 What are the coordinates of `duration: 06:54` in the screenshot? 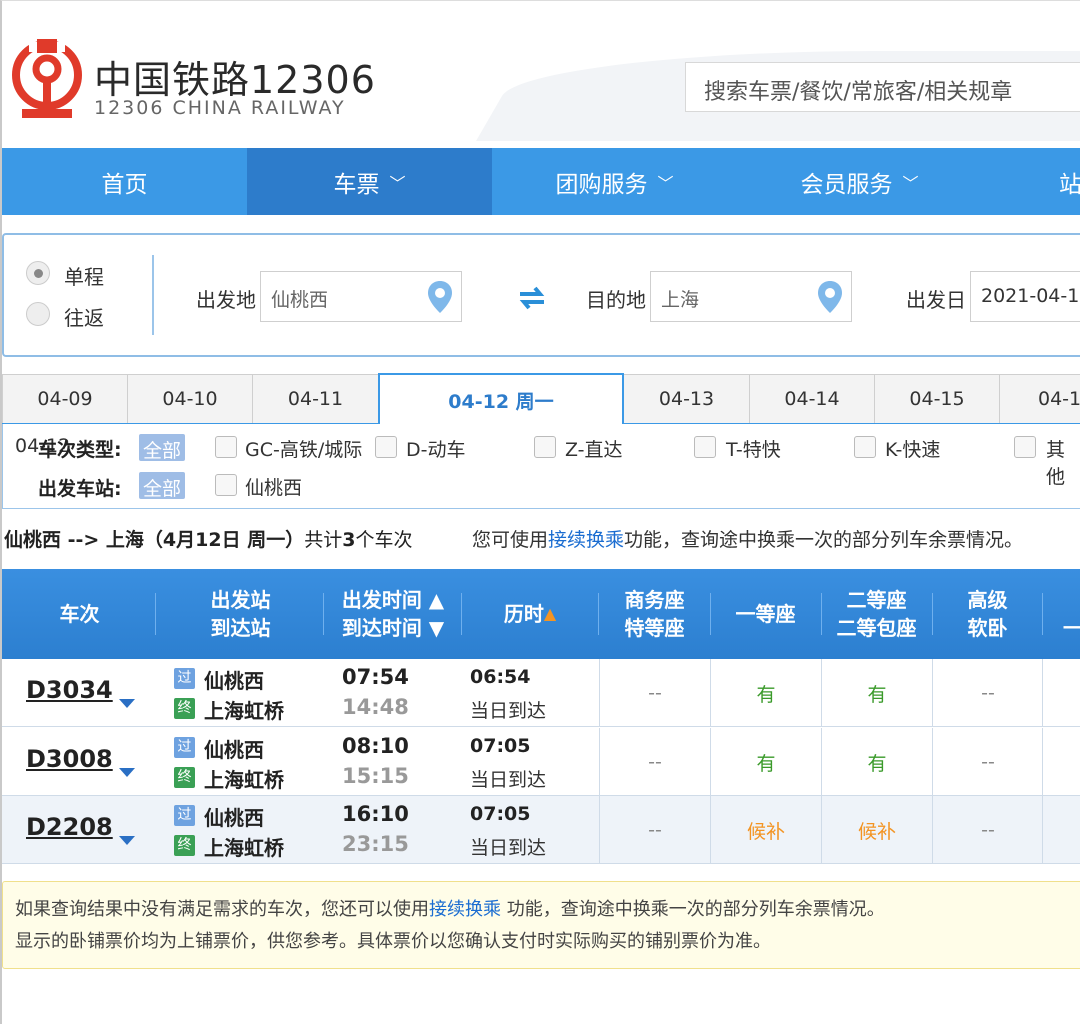 It's located at (500, 677).